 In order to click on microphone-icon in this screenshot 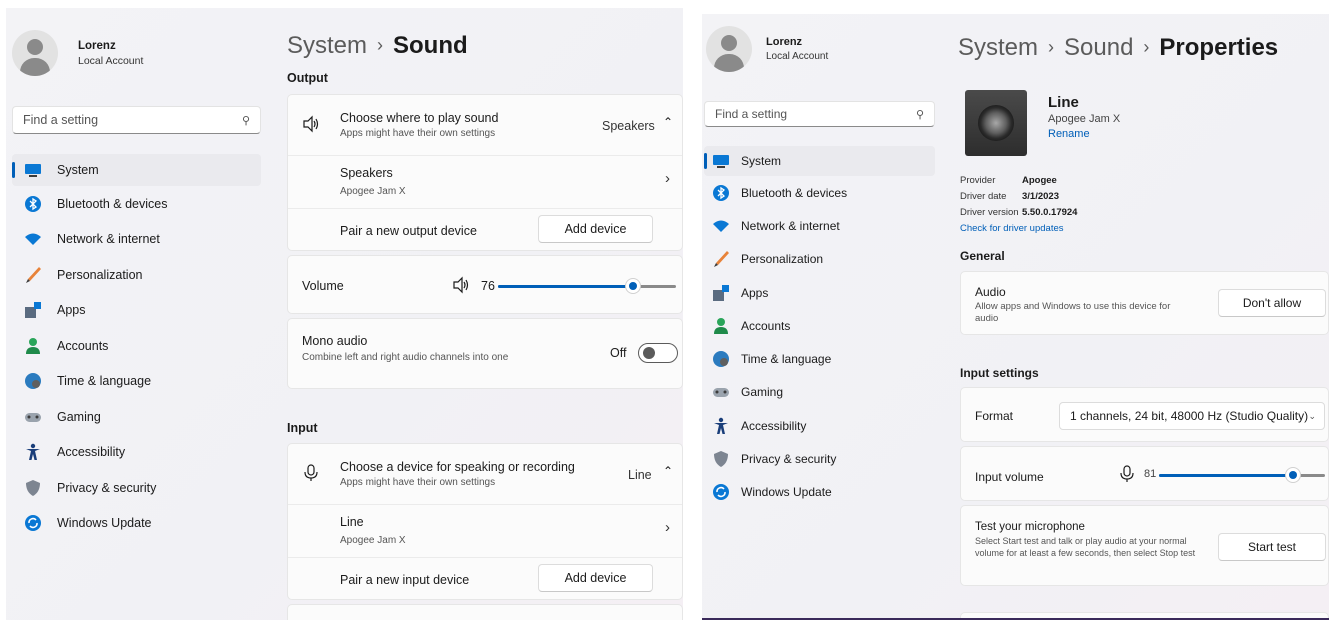, I will do `click(1127, 474)`.